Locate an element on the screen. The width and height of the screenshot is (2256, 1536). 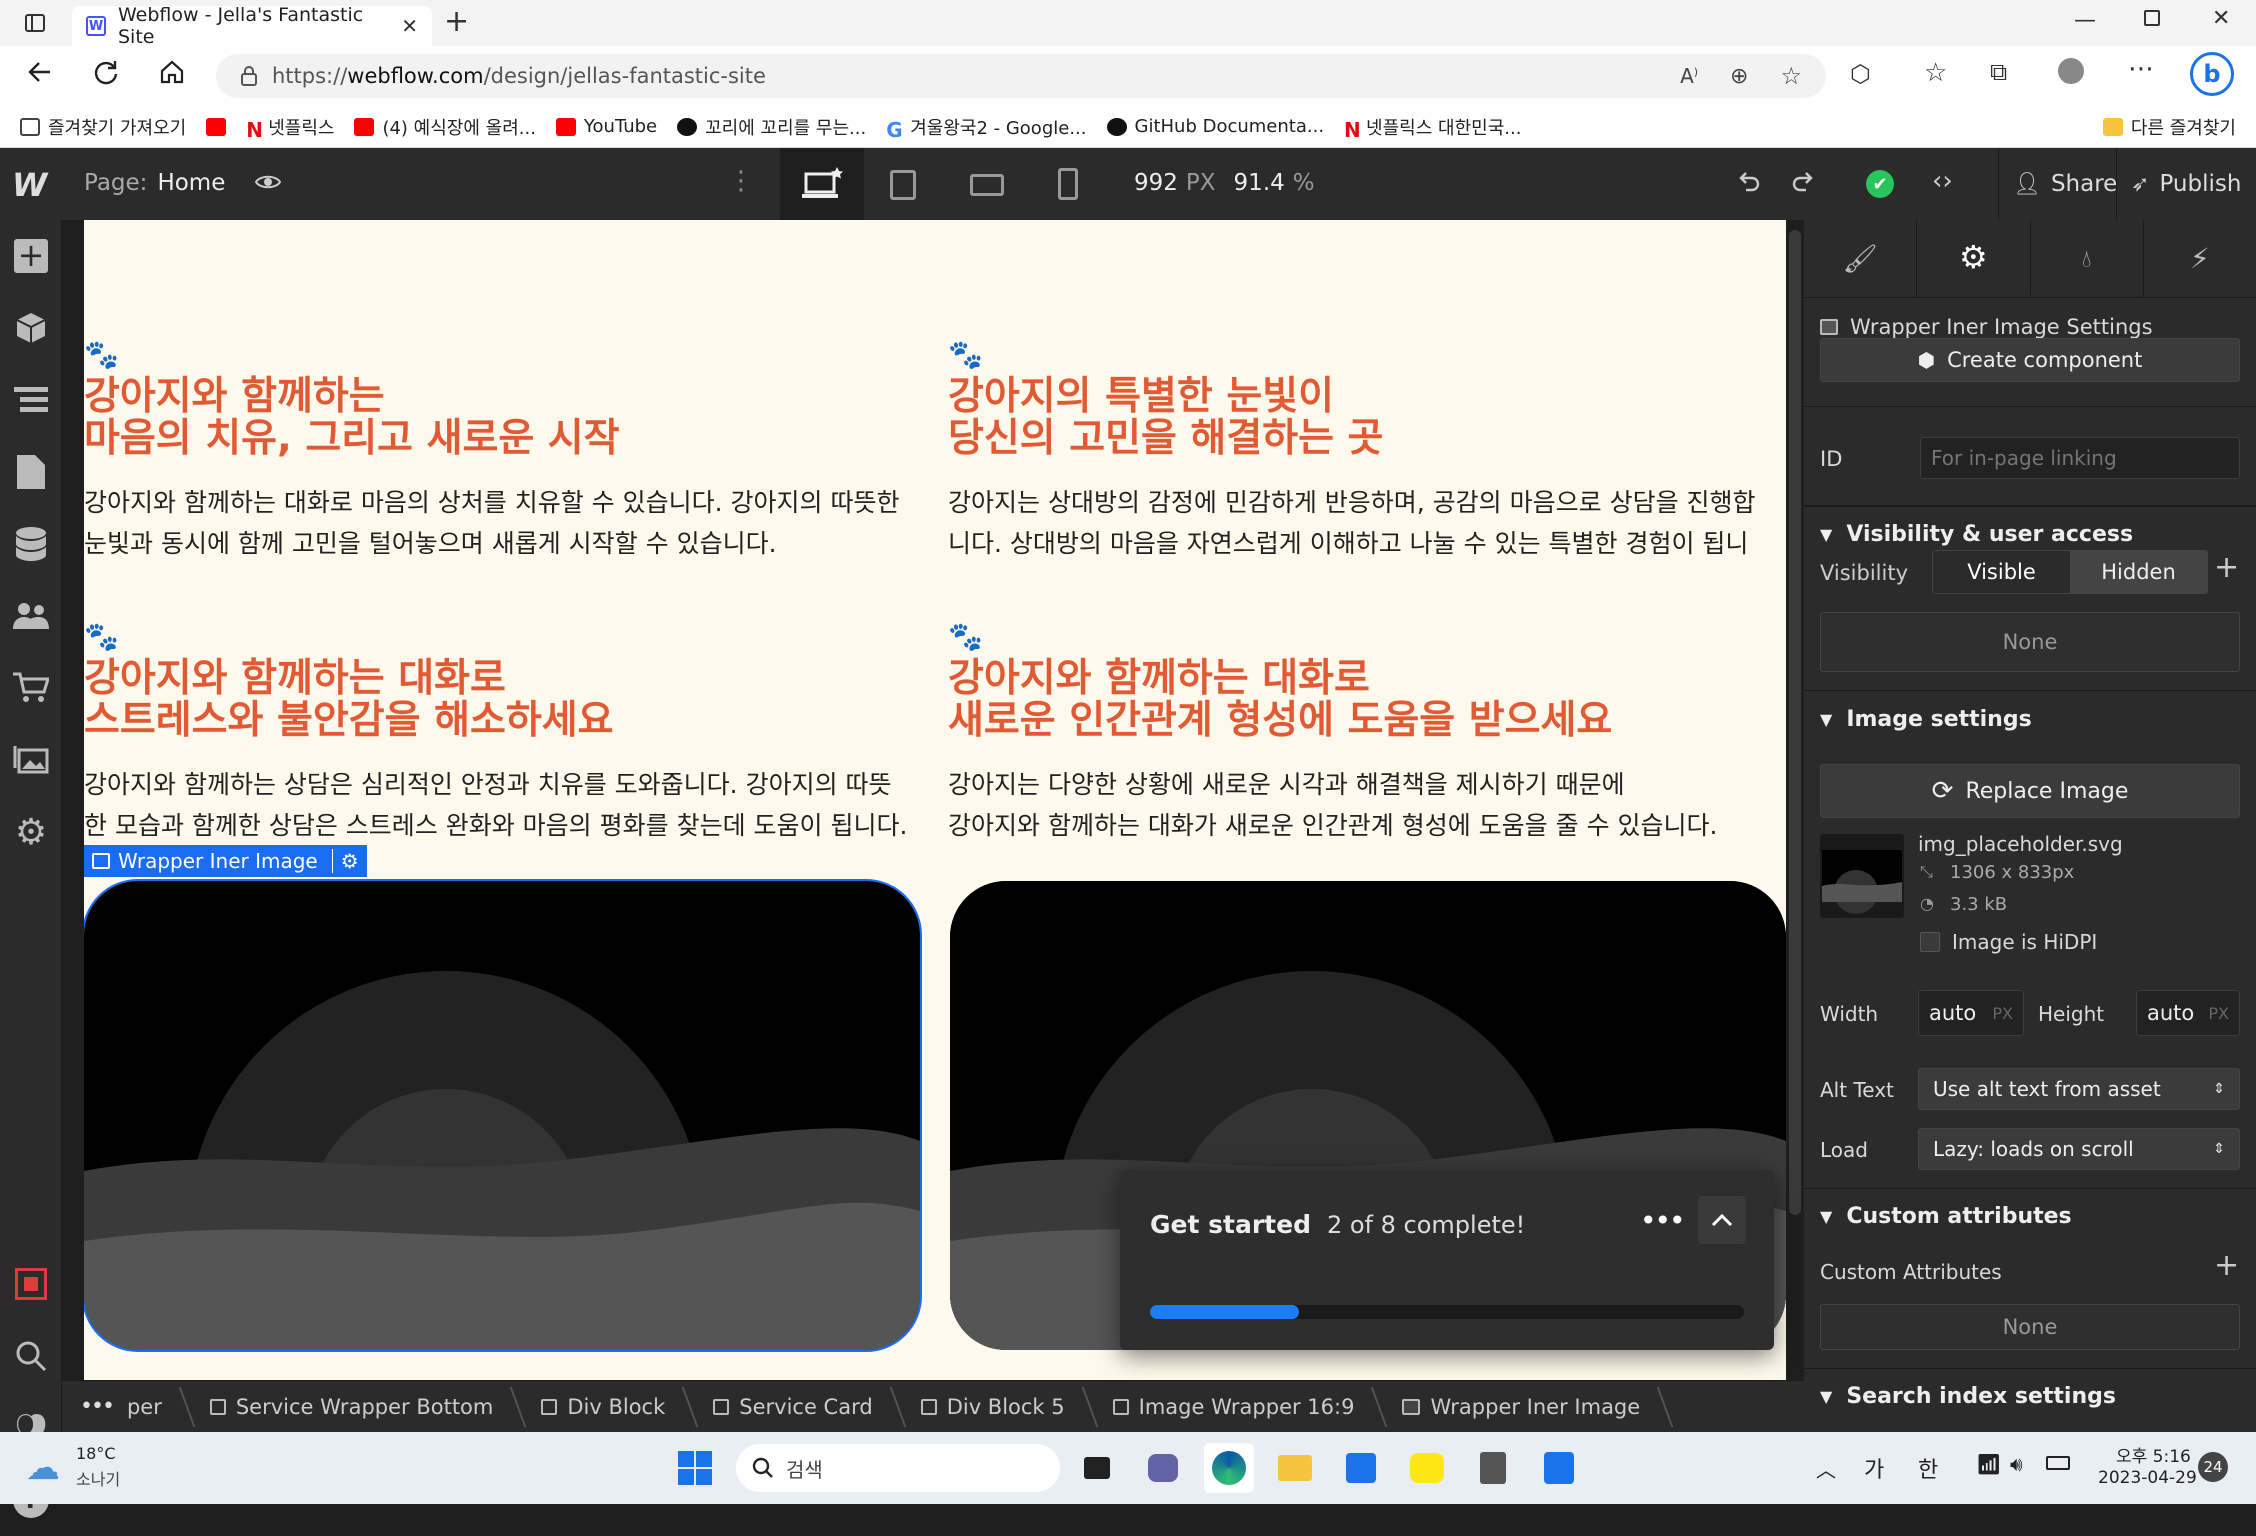
load-select: Lazy: loads on scroll ⇕ is located at coordinates (2079, 1149).